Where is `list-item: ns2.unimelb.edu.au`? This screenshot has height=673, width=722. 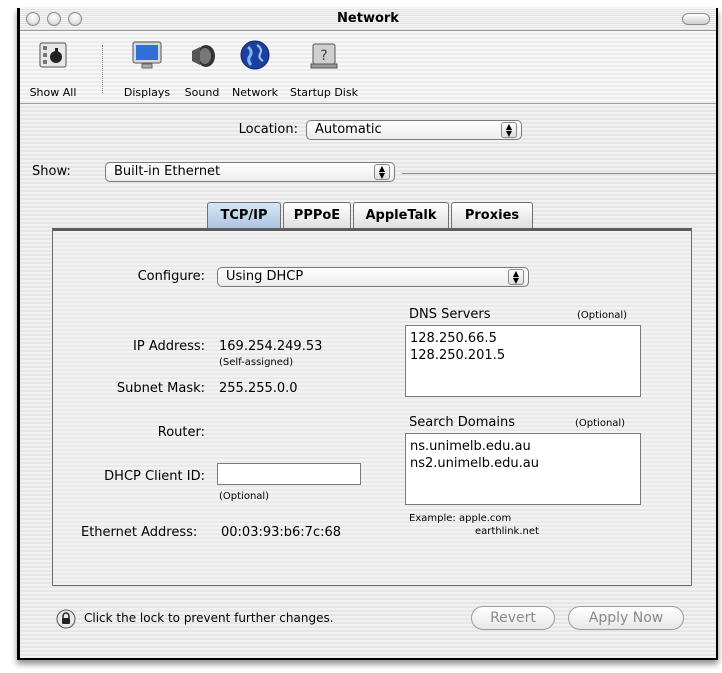
list-item: ns2.unimelb.edu.au is located at coordinates (474, 463).